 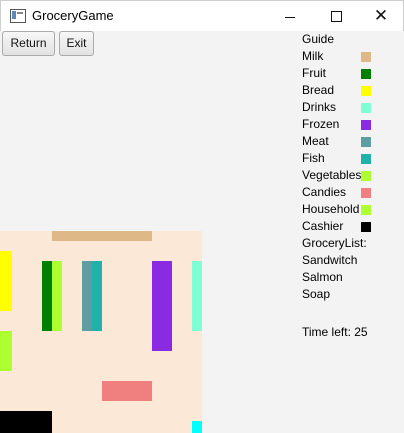 I want to click on household-swatch, so click(x=366, y=210).